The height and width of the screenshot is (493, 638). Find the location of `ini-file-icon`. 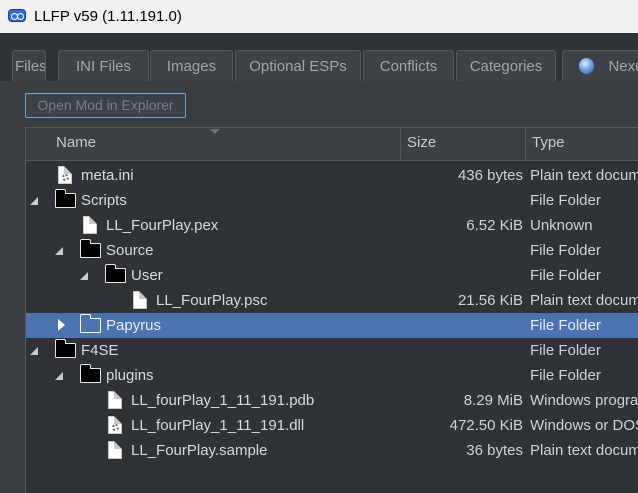

ini-file-icon is located at coordinates (65, 175).